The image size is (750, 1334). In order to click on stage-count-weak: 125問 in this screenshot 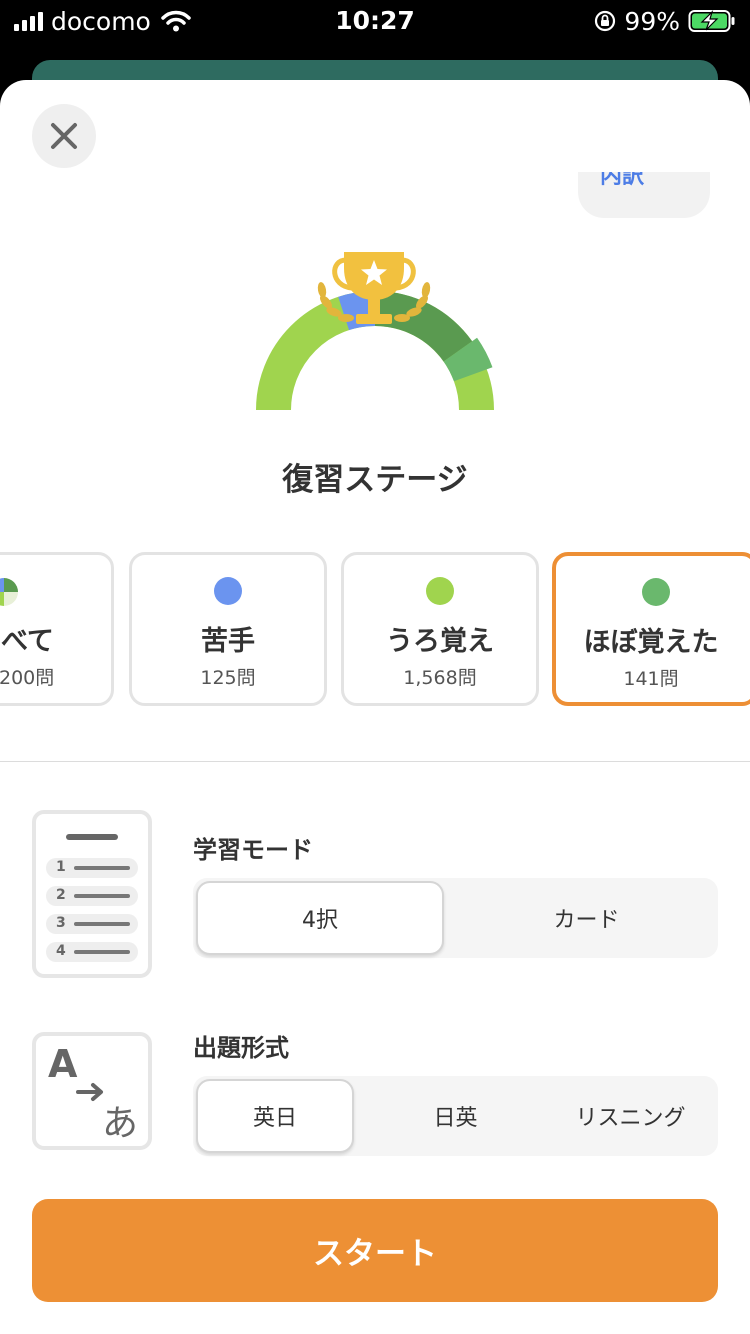, I will do `click(228, 678)`.